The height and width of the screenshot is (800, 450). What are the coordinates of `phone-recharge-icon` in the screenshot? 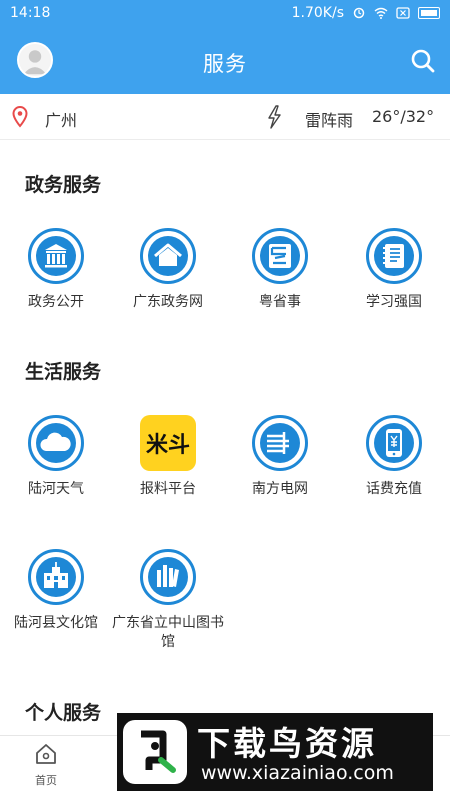 It's located at (394, 443).